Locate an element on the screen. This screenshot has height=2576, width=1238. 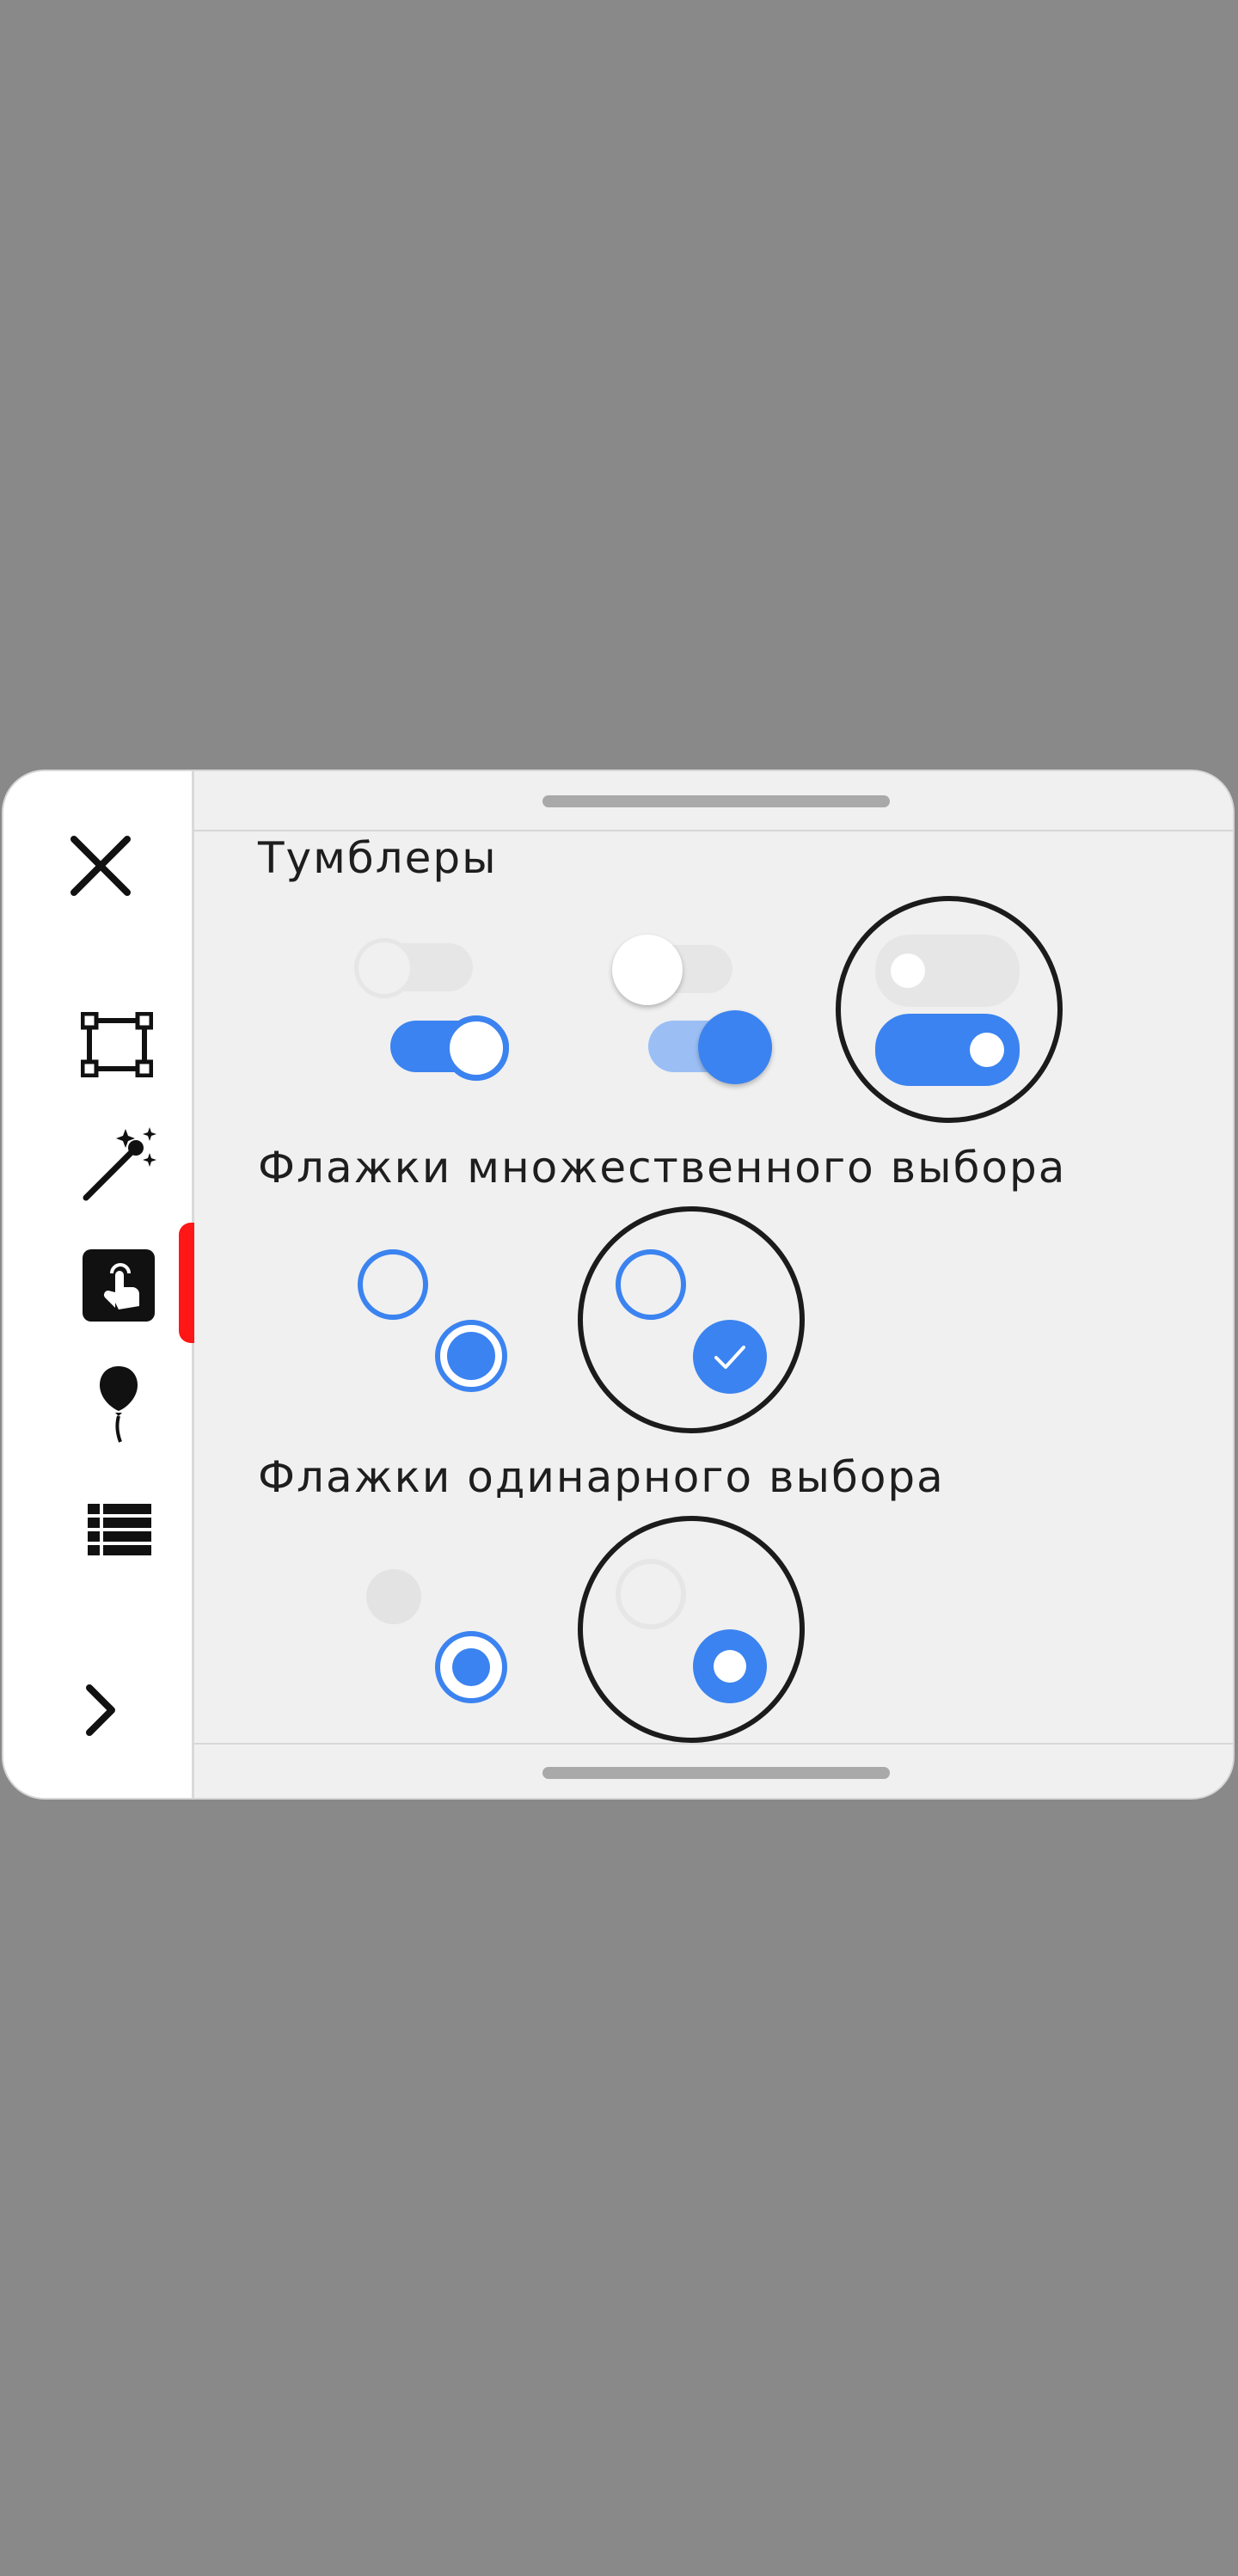
touch-gesture-icon is located at coordinates (121, 1286).